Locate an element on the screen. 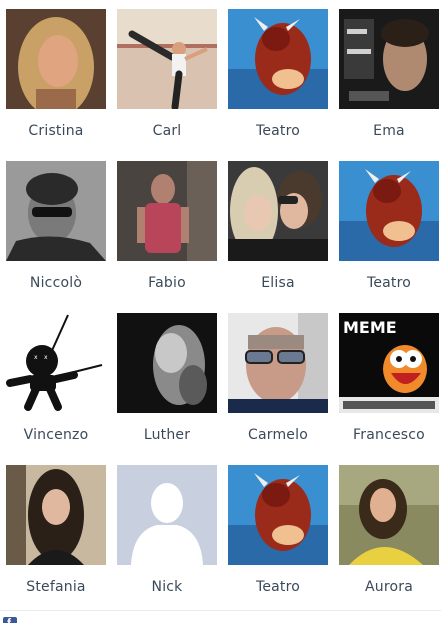  friend-tile: Carmelo is located at coordinates (278, 388).